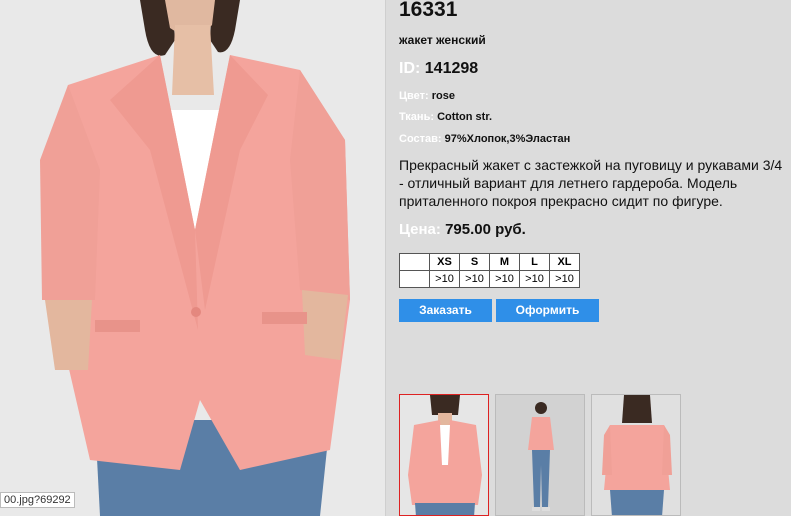 The height and width of the screenshot is (516, 791). What do you see at coordinates (410, 68) in the screenshot?
I see `id-label: ID:` at bounding box center [410, 68].